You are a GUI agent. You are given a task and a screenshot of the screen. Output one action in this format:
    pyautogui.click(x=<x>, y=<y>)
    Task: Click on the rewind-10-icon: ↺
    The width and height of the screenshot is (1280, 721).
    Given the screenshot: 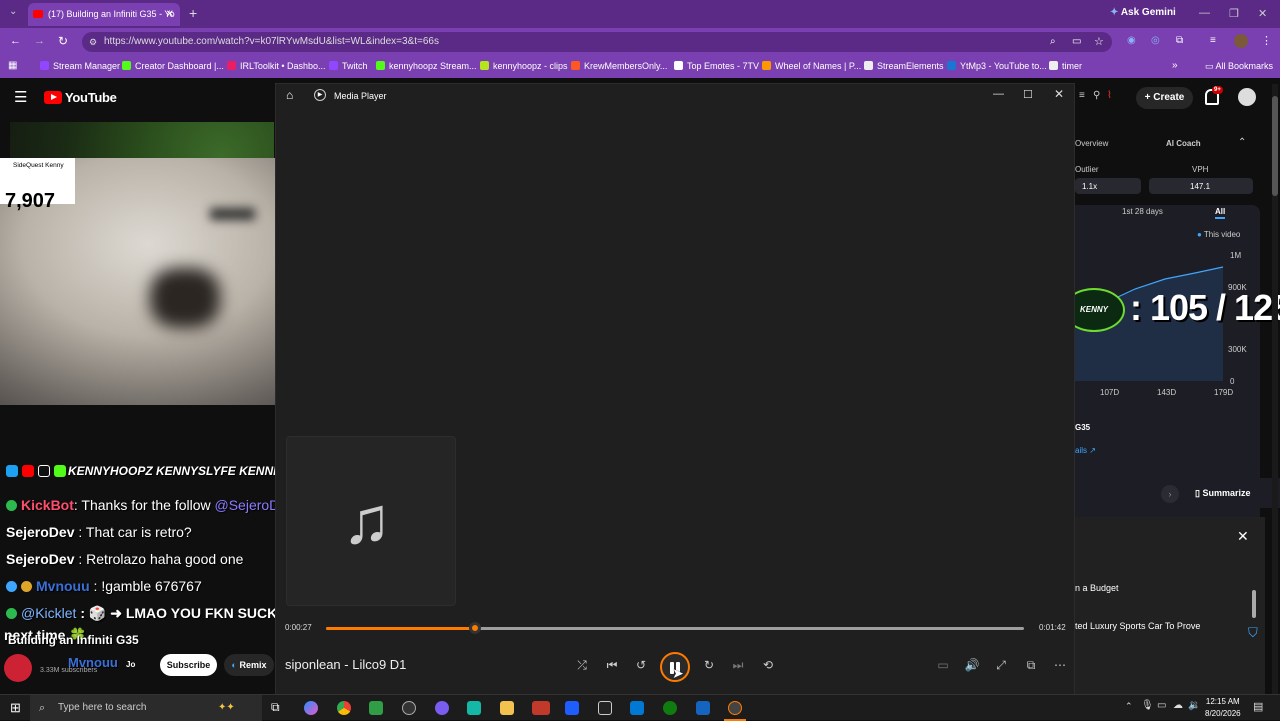 What is the action you would take?
    pyautogui.click(x=641, y=665)
    